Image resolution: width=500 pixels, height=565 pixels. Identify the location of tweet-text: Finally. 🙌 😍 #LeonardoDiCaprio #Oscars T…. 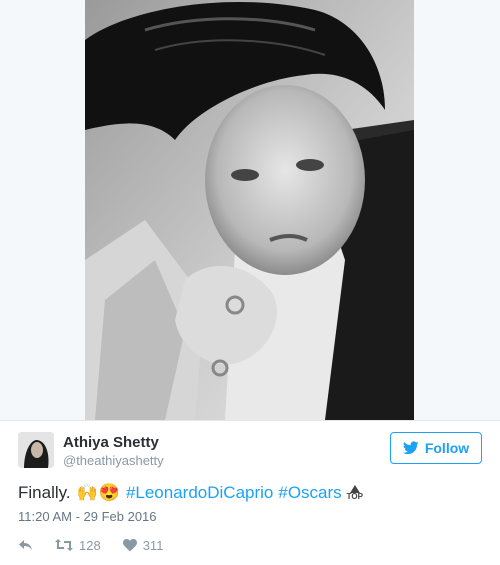
(190, 493).